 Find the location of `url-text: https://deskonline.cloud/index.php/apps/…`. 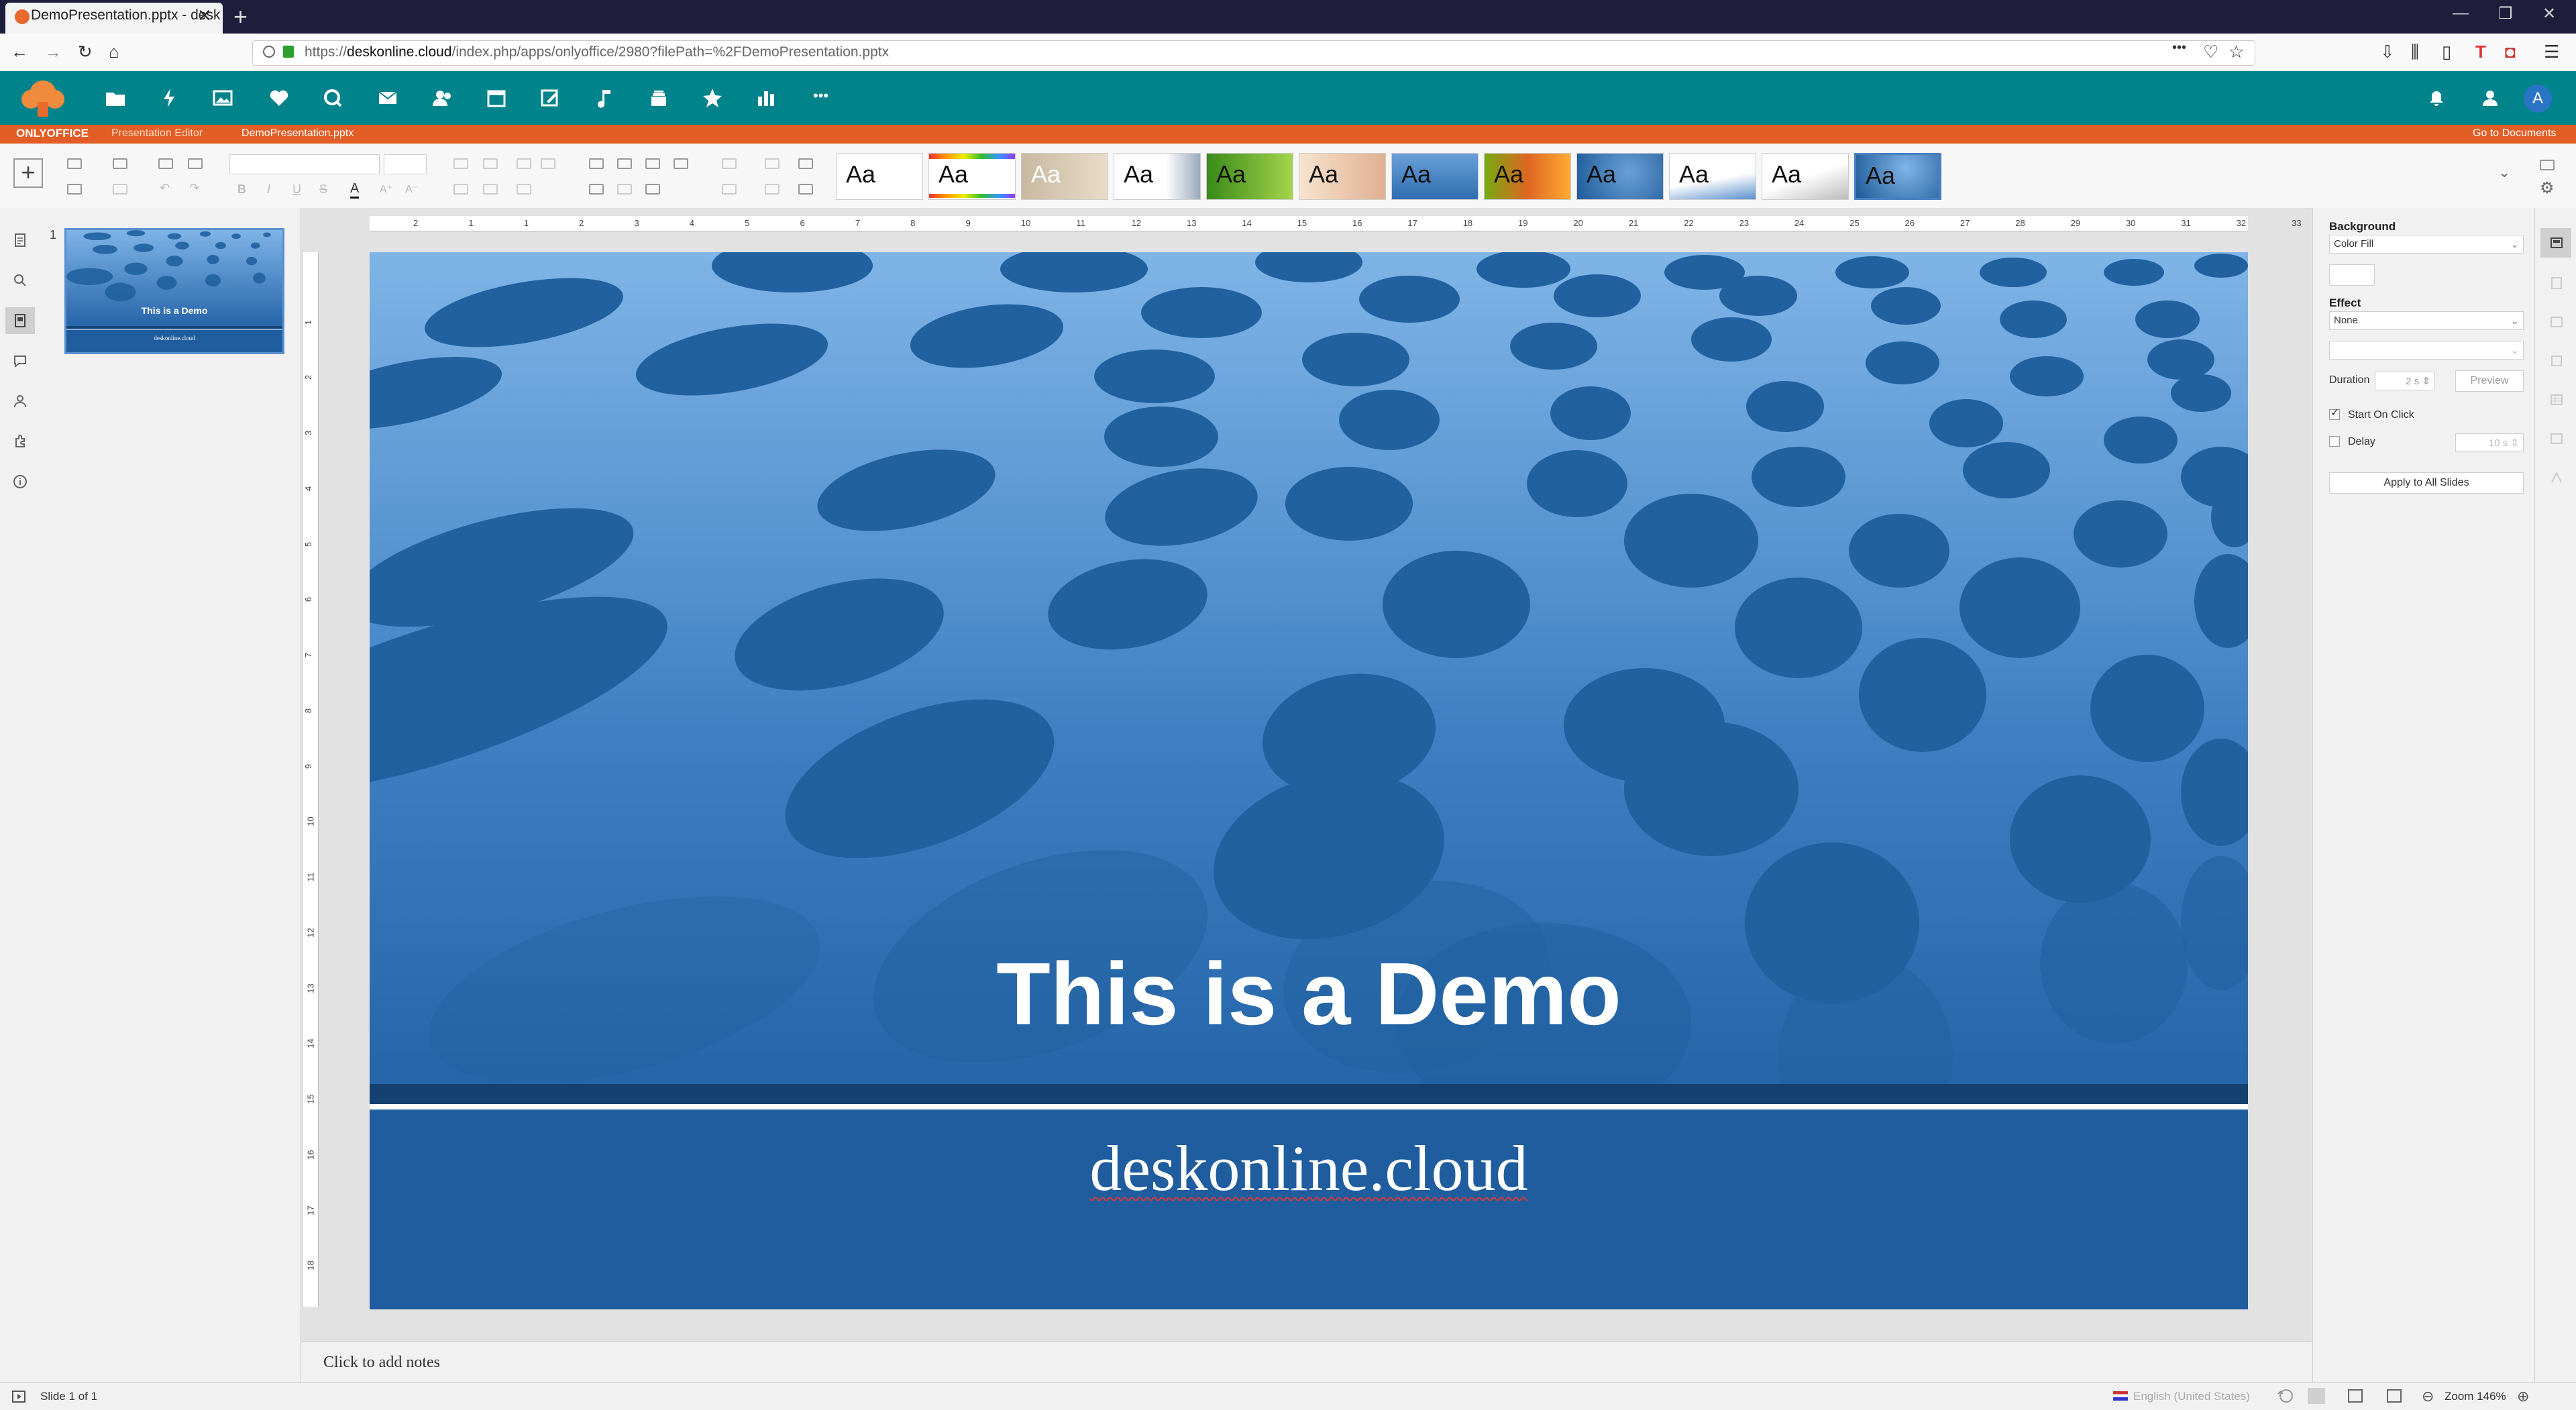

url-text: https://deskonline.cloud/index.php/apps/… is located at coordinates (597, 52).